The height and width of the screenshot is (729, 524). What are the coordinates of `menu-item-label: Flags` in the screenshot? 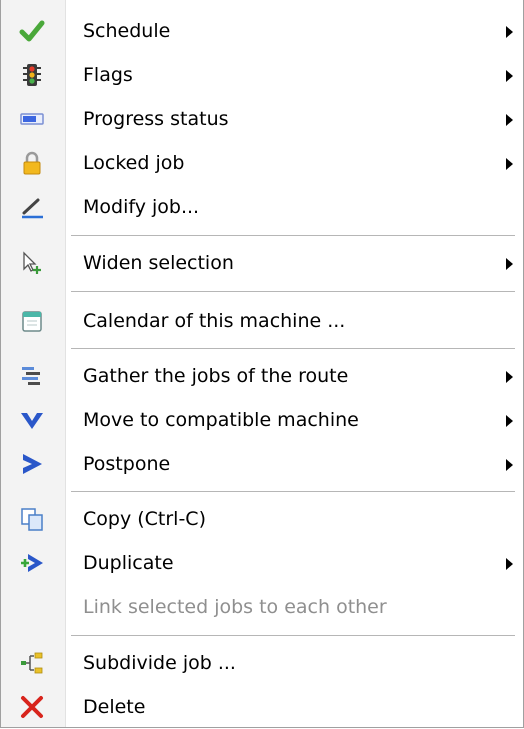 It's located at (108, 75).